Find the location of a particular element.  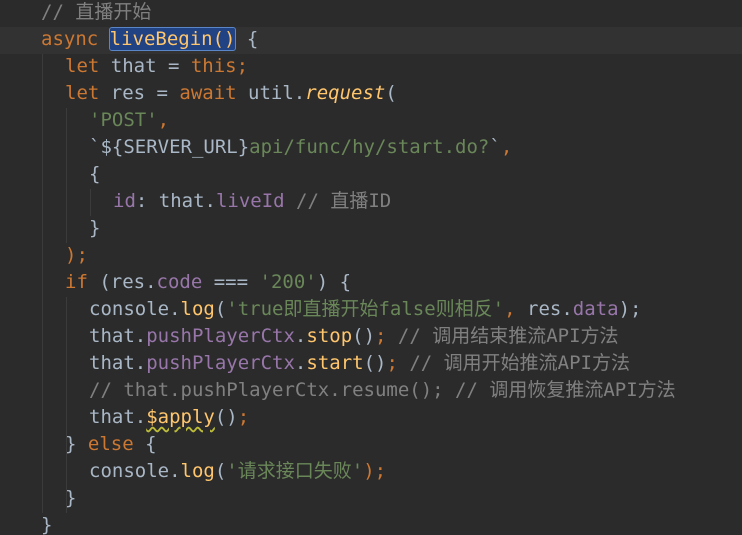

code-token: '请求接口失败' is located at coordinates (295, 471).